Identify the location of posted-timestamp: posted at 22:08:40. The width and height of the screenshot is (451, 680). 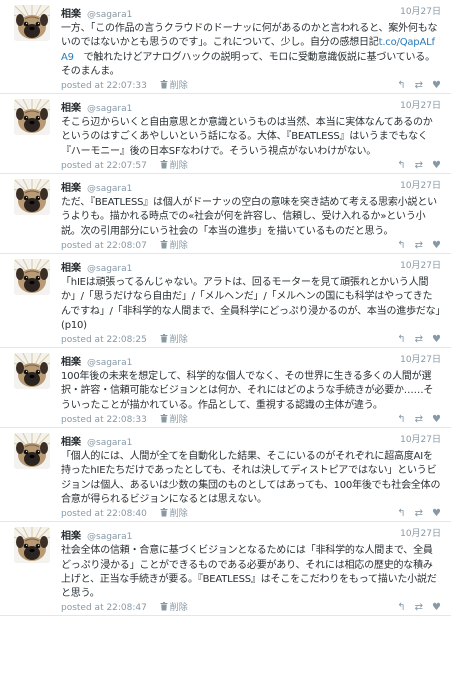
(104, 514).